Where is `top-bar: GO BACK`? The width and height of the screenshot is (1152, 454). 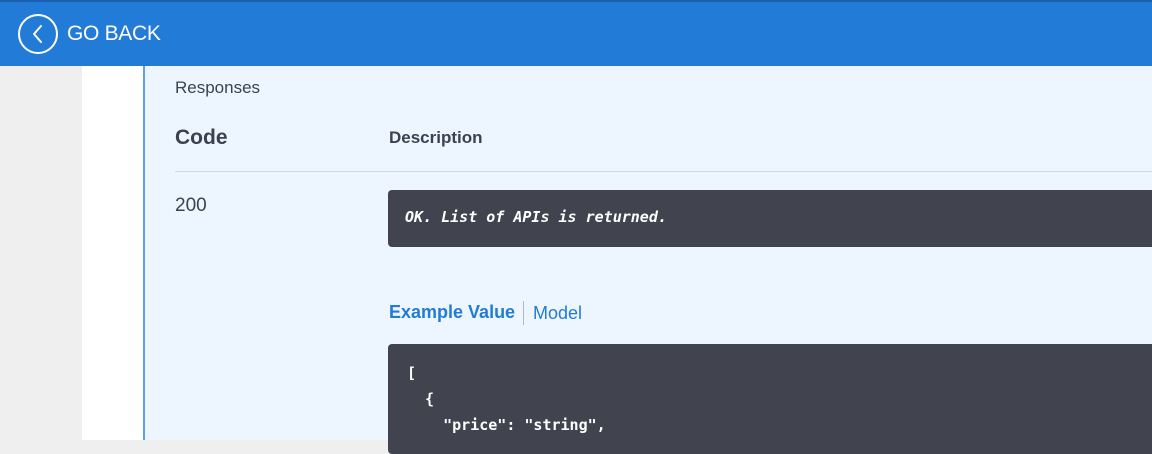
top-bar: GO BACK is located at coordinates (576, 33).